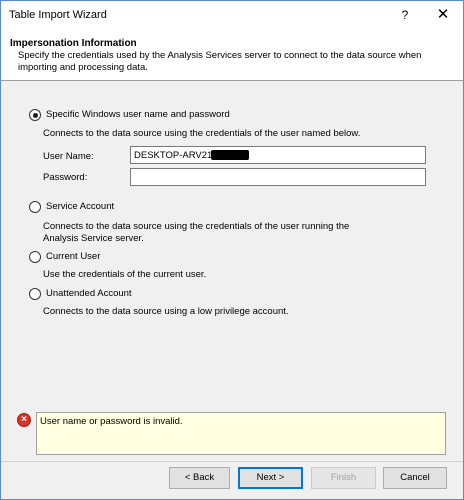  I want to click on back-button: < Back, so click(199, 478).